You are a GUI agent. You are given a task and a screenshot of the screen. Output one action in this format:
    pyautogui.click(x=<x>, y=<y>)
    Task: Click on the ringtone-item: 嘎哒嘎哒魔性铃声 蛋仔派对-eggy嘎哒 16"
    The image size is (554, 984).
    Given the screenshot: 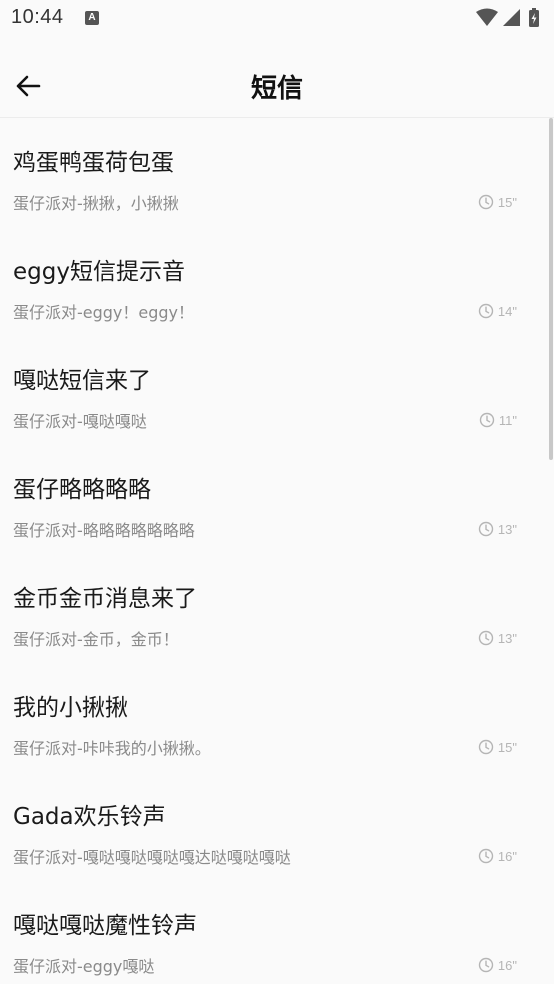 What is the action you would take?
    pyautogui.click(x=274, y=932)
    